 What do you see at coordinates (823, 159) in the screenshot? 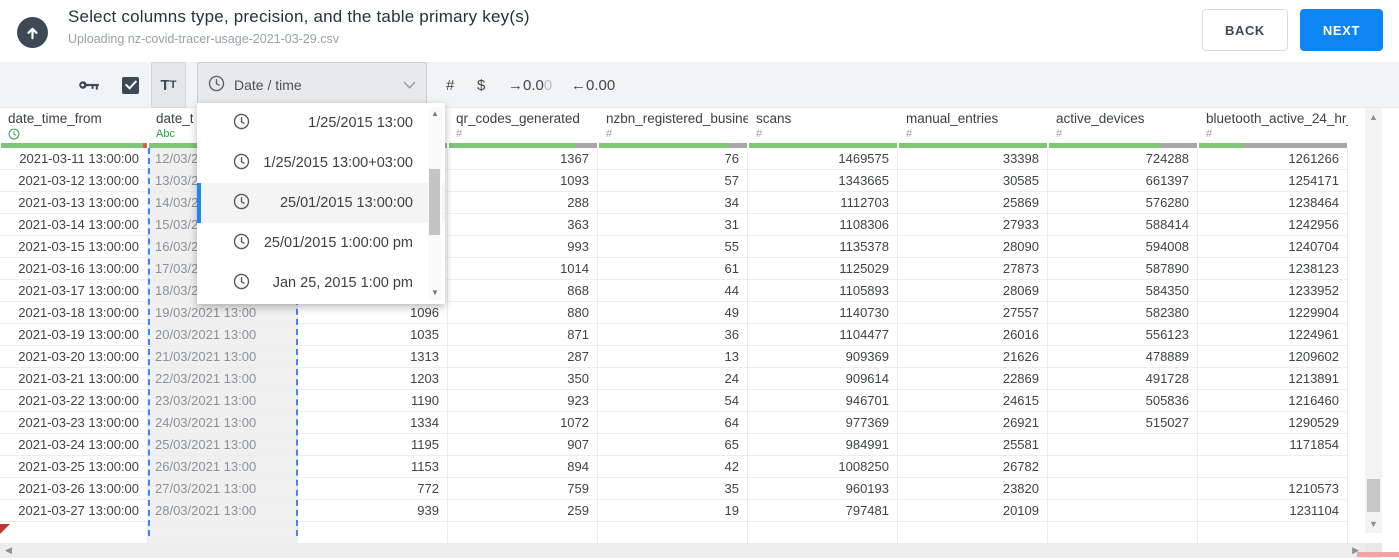
I see `table-cell: 1469575` at bounding box center [823, 159].